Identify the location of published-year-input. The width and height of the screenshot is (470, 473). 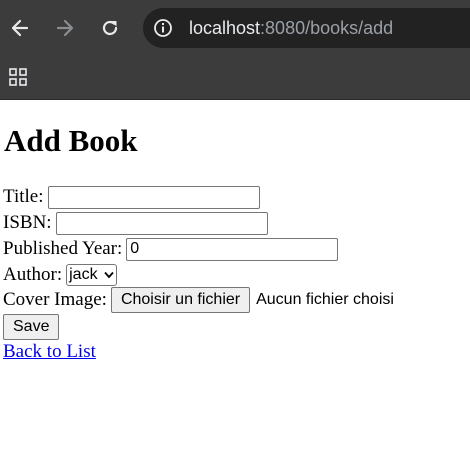
(232, 249).